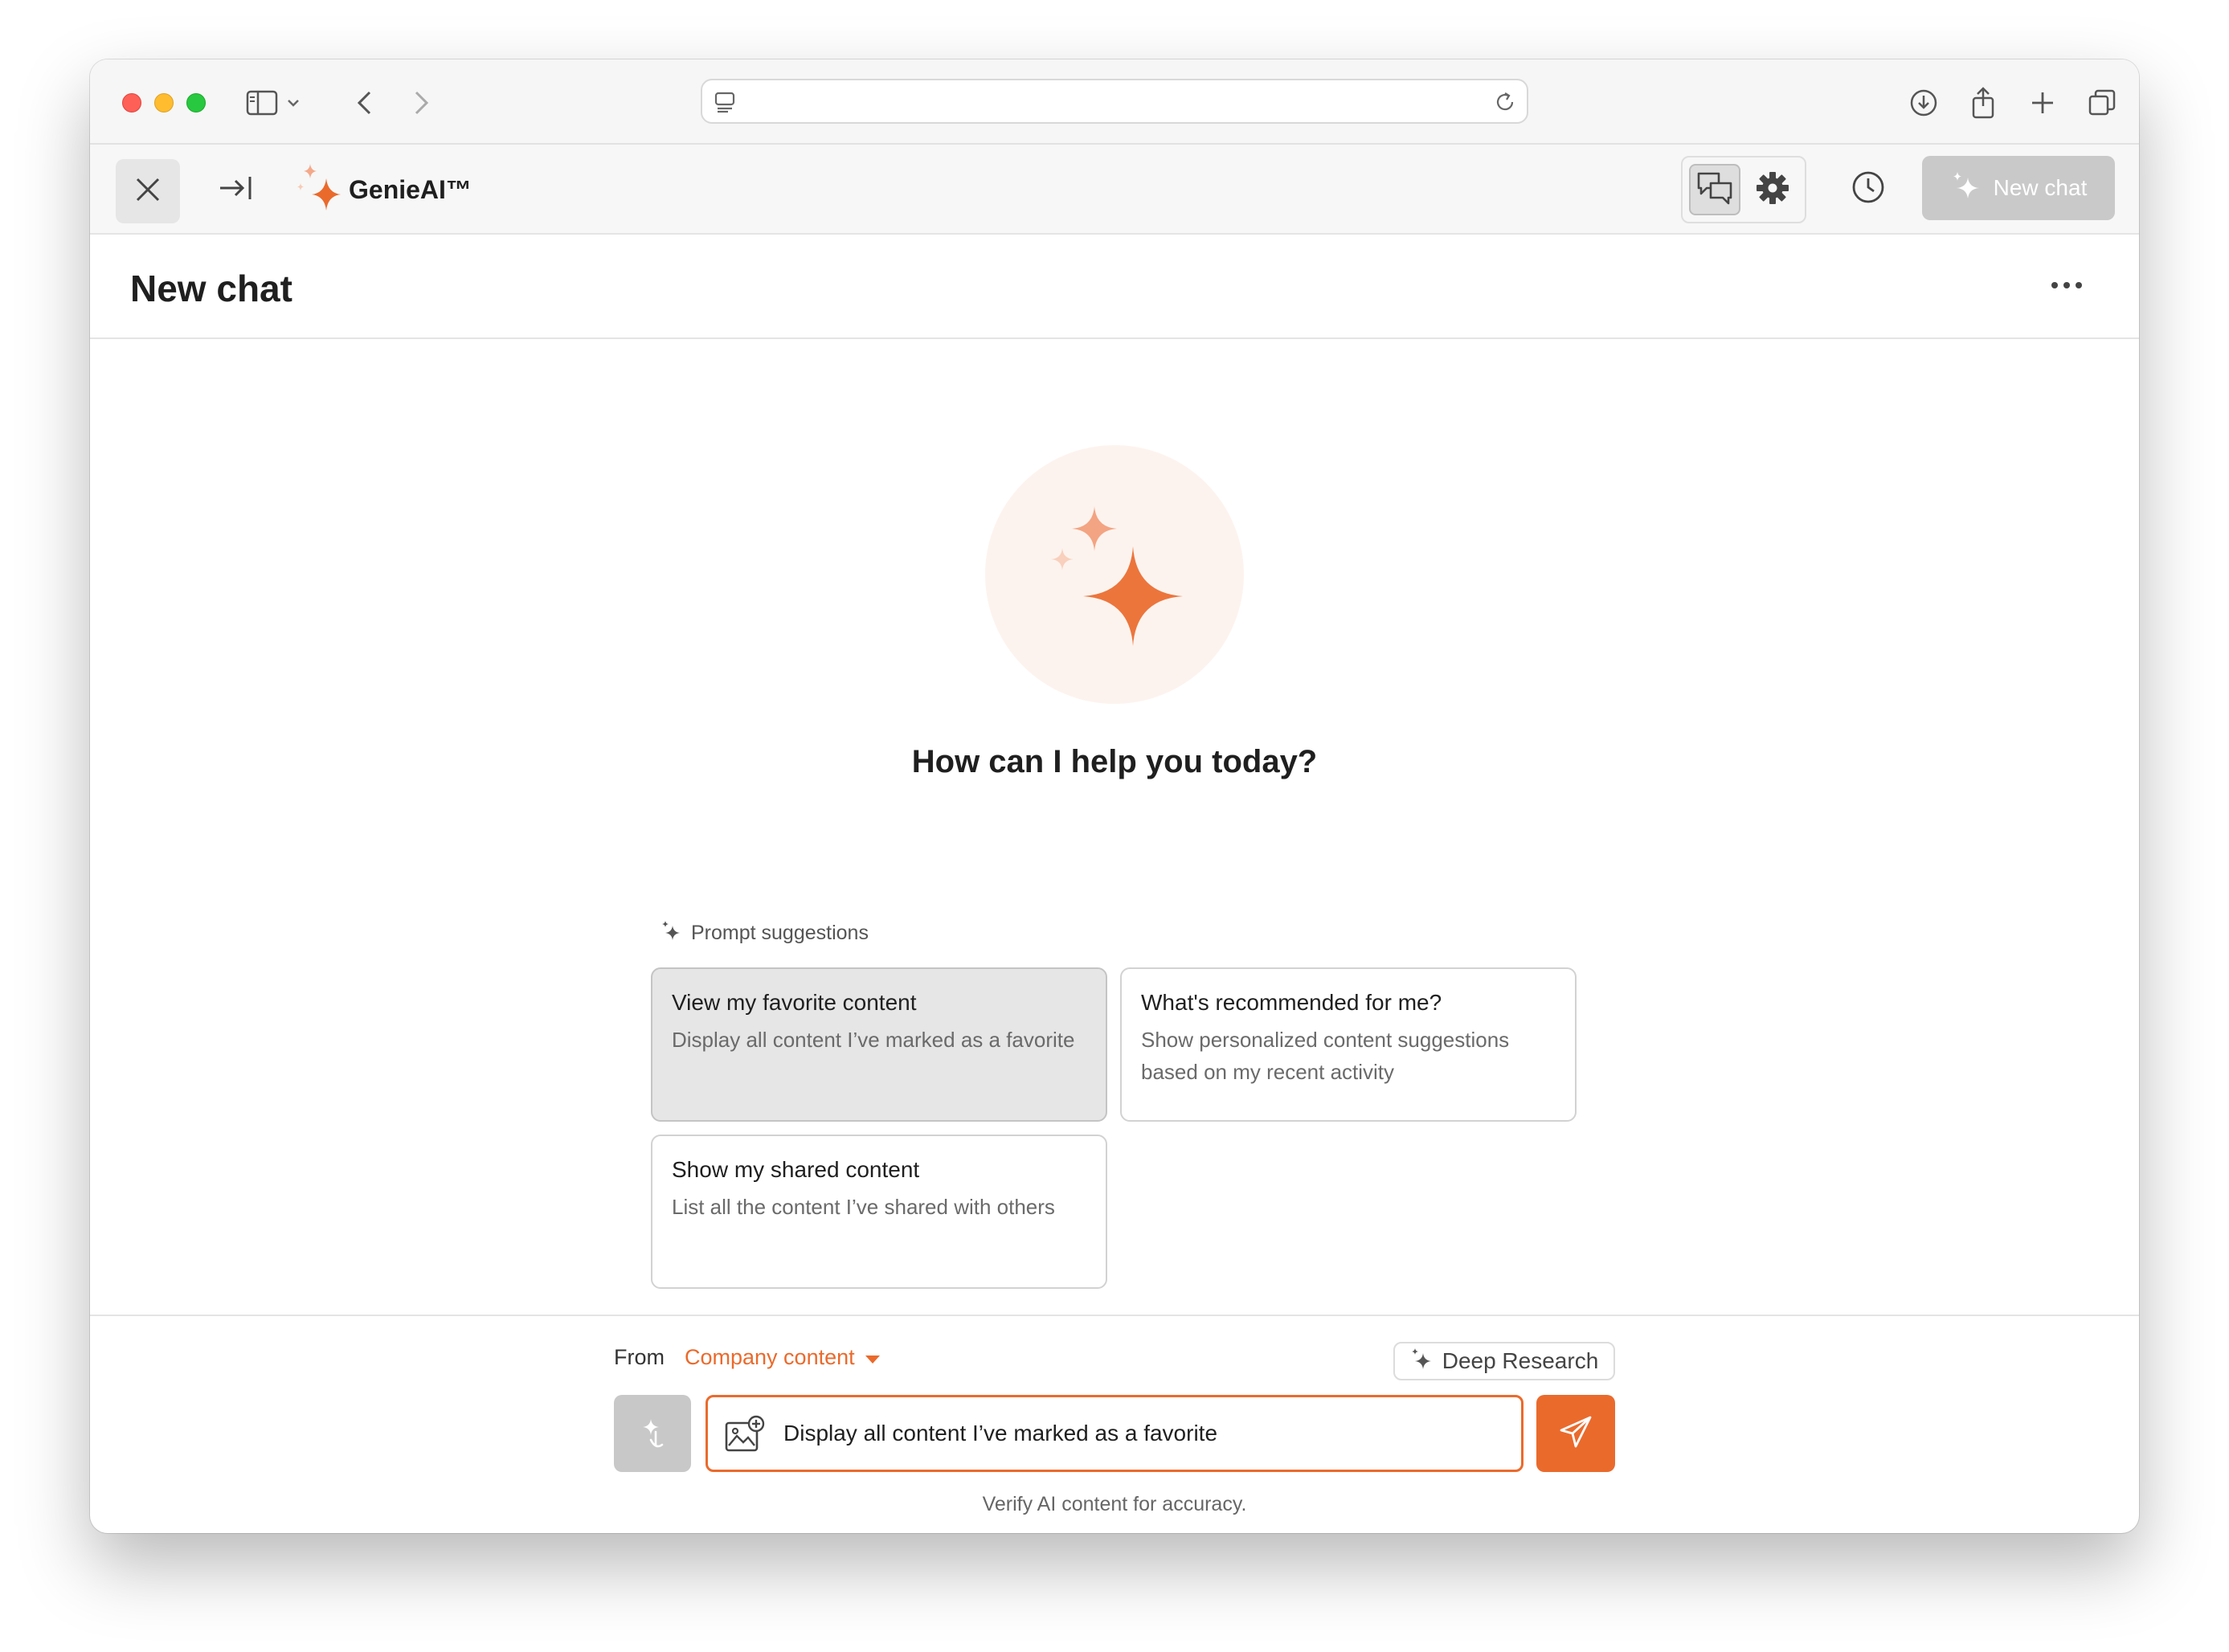 This screenshot has width=2229, height=1652. I want to click on title-bar: New chat, so click(1114, 287).